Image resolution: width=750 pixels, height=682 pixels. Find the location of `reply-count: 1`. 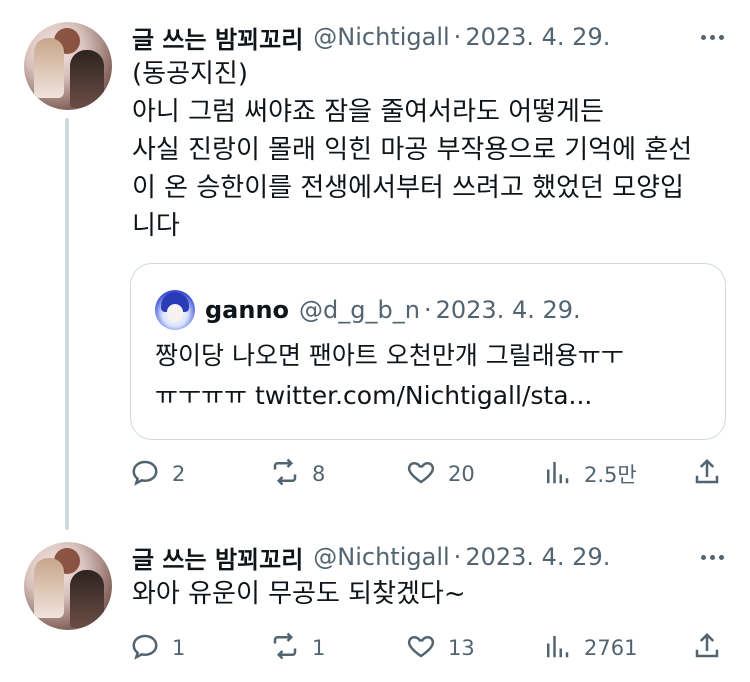

reply-count: 1 is located at coordinates (179, 648).